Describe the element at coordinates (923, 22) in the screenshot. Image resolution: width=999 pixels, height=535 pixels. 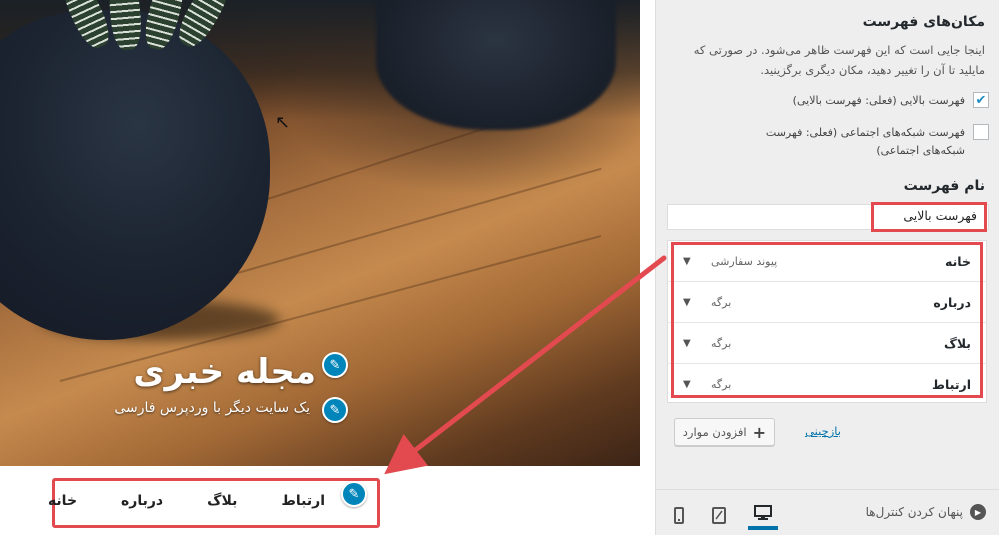
I see `menu-locations-title: مکان‌های فهرست` at that location.